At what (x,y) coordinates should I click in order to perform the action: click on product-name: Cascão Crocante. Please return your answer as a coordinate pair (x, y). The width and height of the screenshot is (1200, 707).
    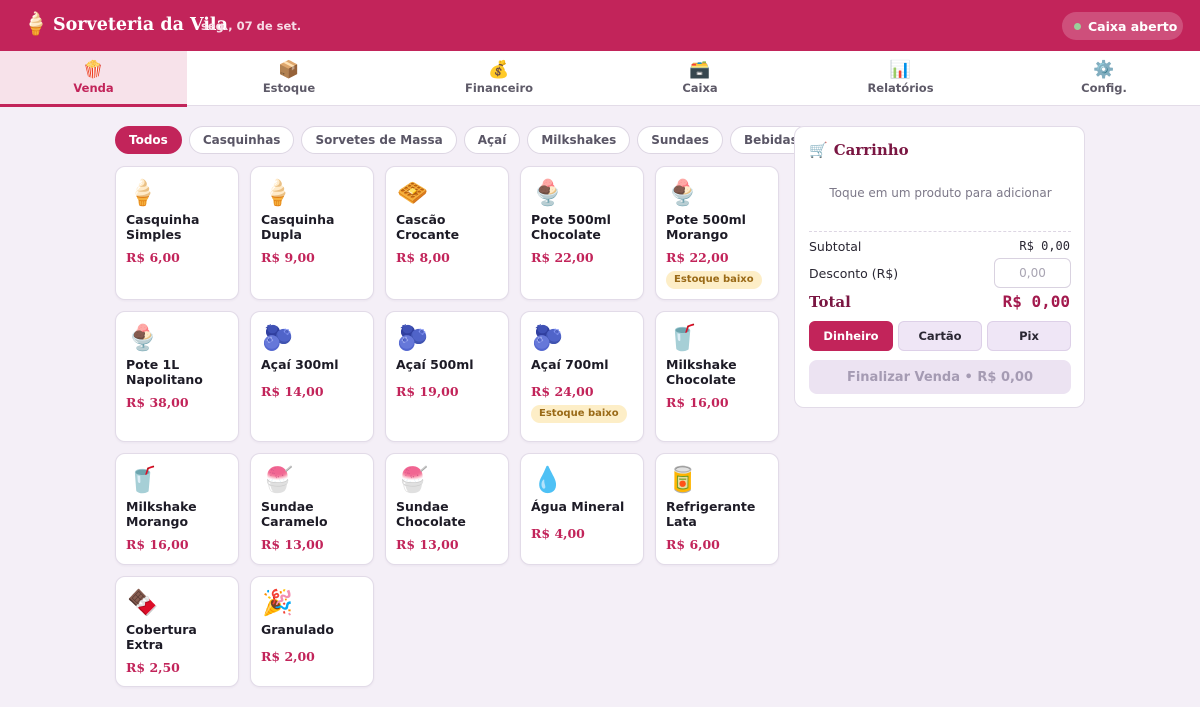
    Looking at the image, I should click on (428, 227).